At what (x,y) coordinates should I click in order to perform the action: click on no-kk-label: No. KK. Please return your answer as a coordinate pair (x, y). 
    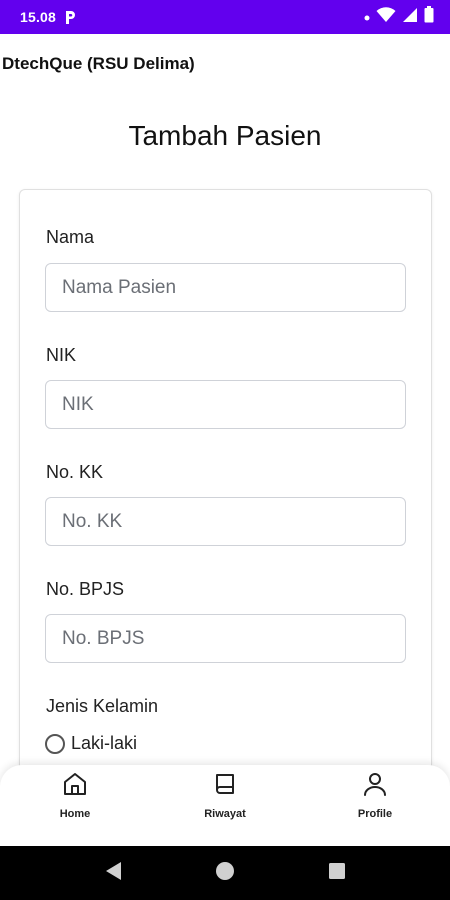
    Looking at the image, I should click on (75, 472).